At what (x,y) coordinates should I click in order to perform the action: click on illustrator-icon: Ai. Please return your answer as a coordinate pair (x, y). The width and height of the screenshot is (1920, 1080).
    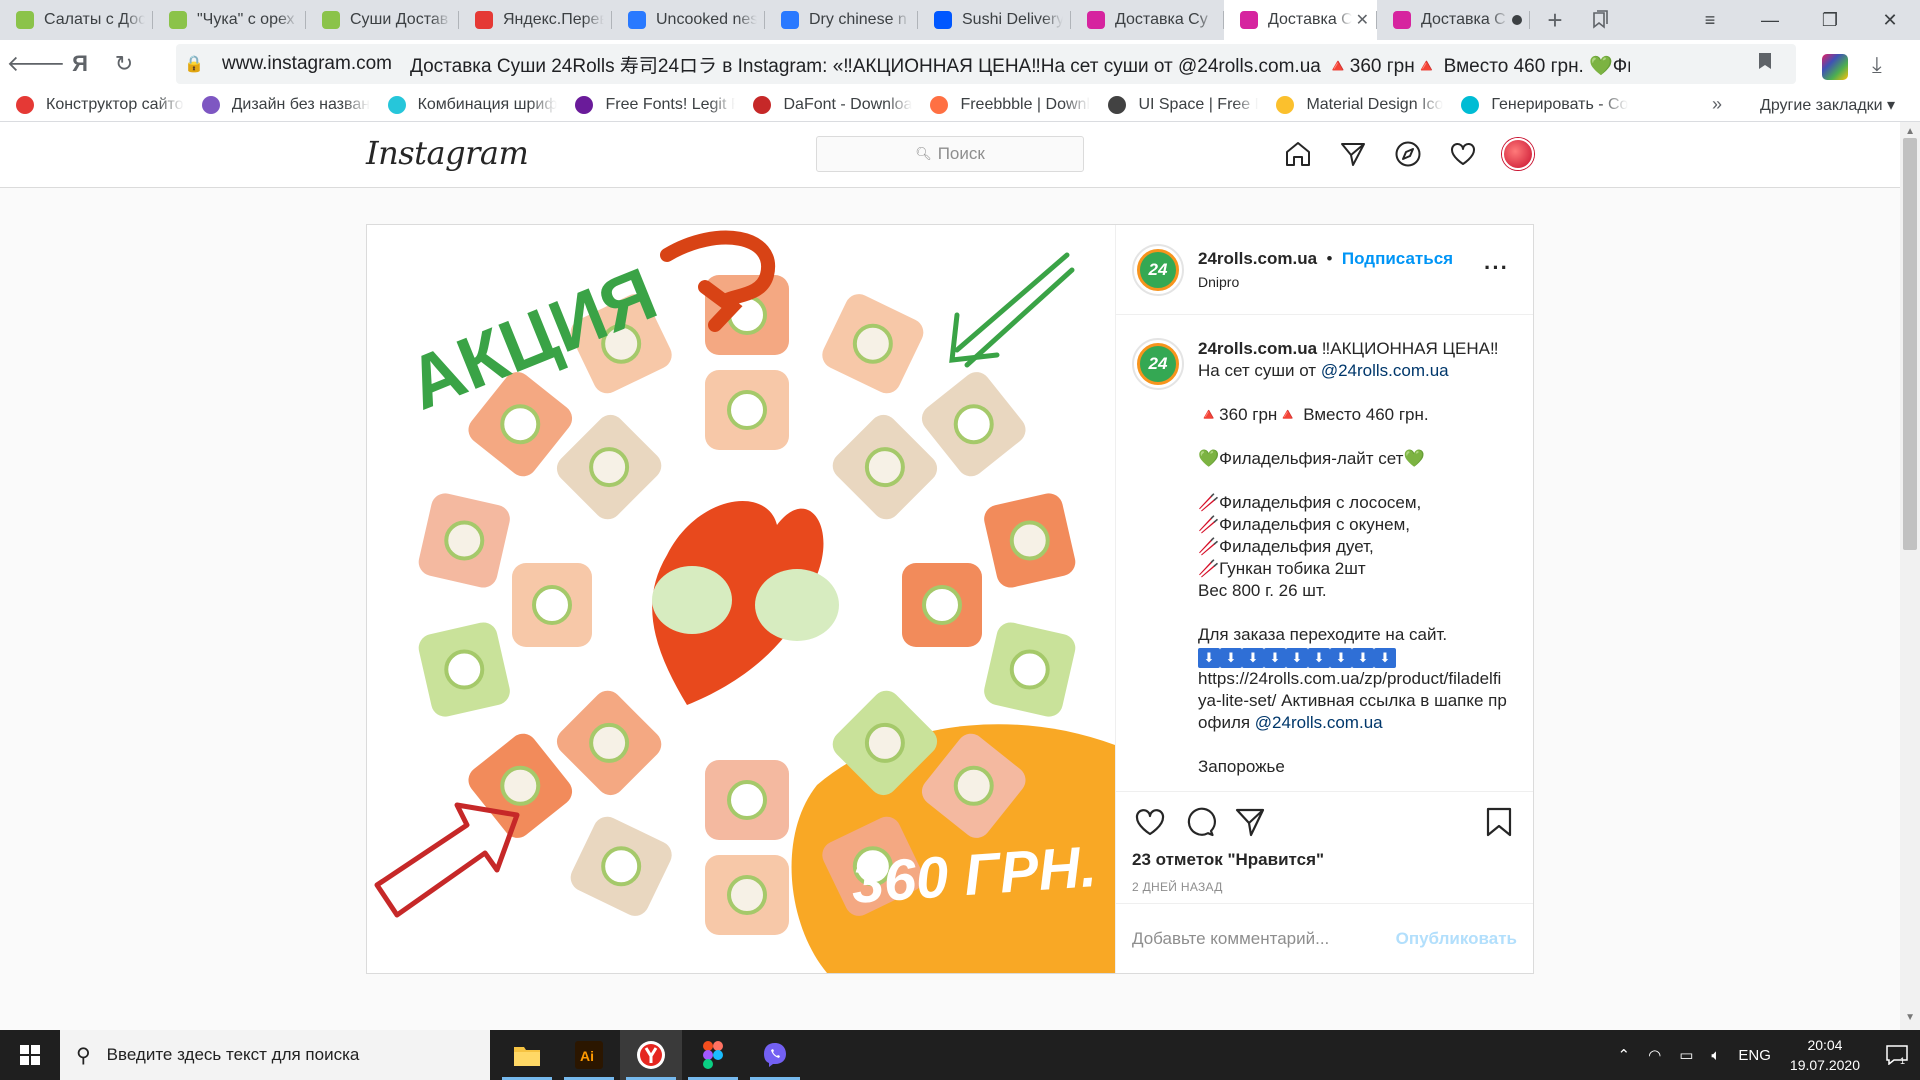
    Looking at the image, I should click on (589, 1055).